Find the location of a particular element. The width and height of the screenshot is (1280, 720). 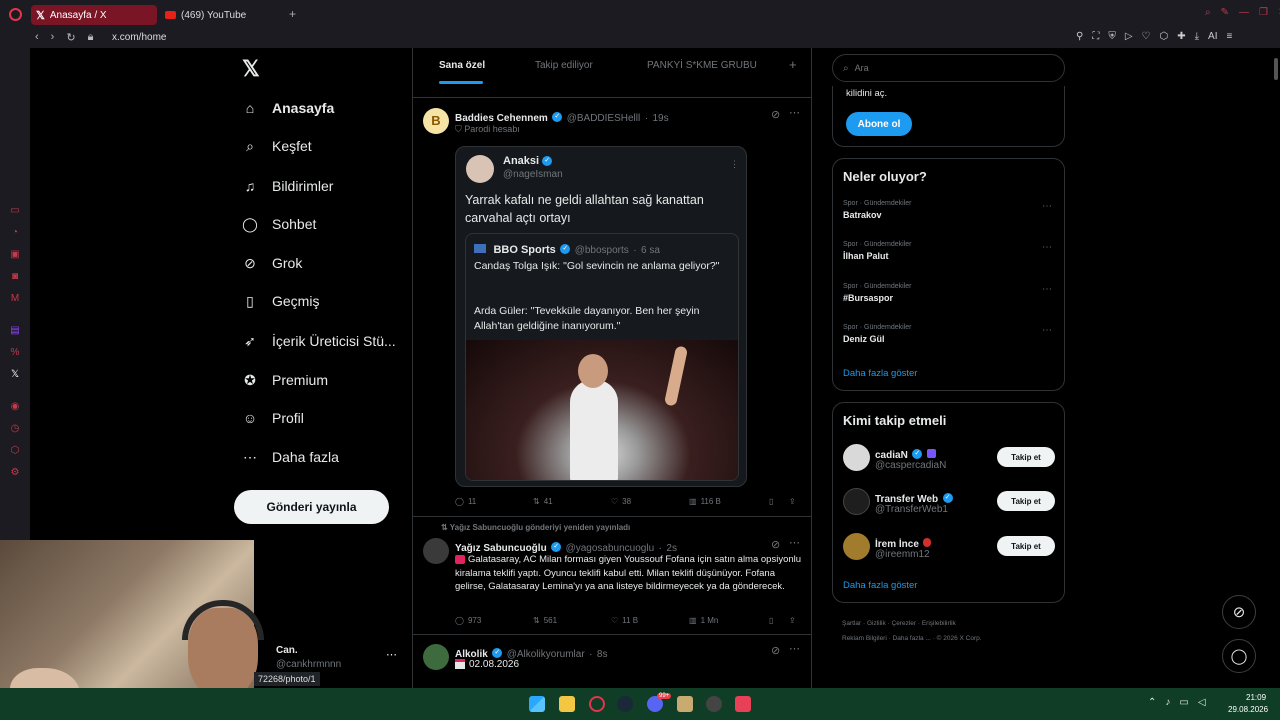

volume-icon: ◁ is located at coordinates (1202, 702).